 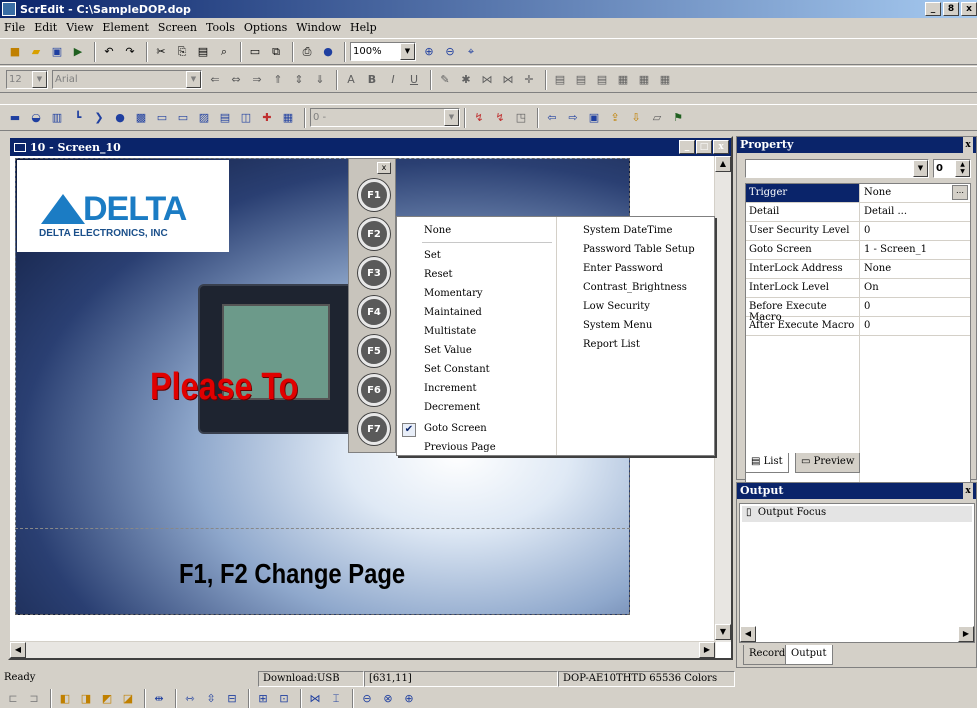 I want to click on space-down-icon: ⇳, so click(x=211, y=699).